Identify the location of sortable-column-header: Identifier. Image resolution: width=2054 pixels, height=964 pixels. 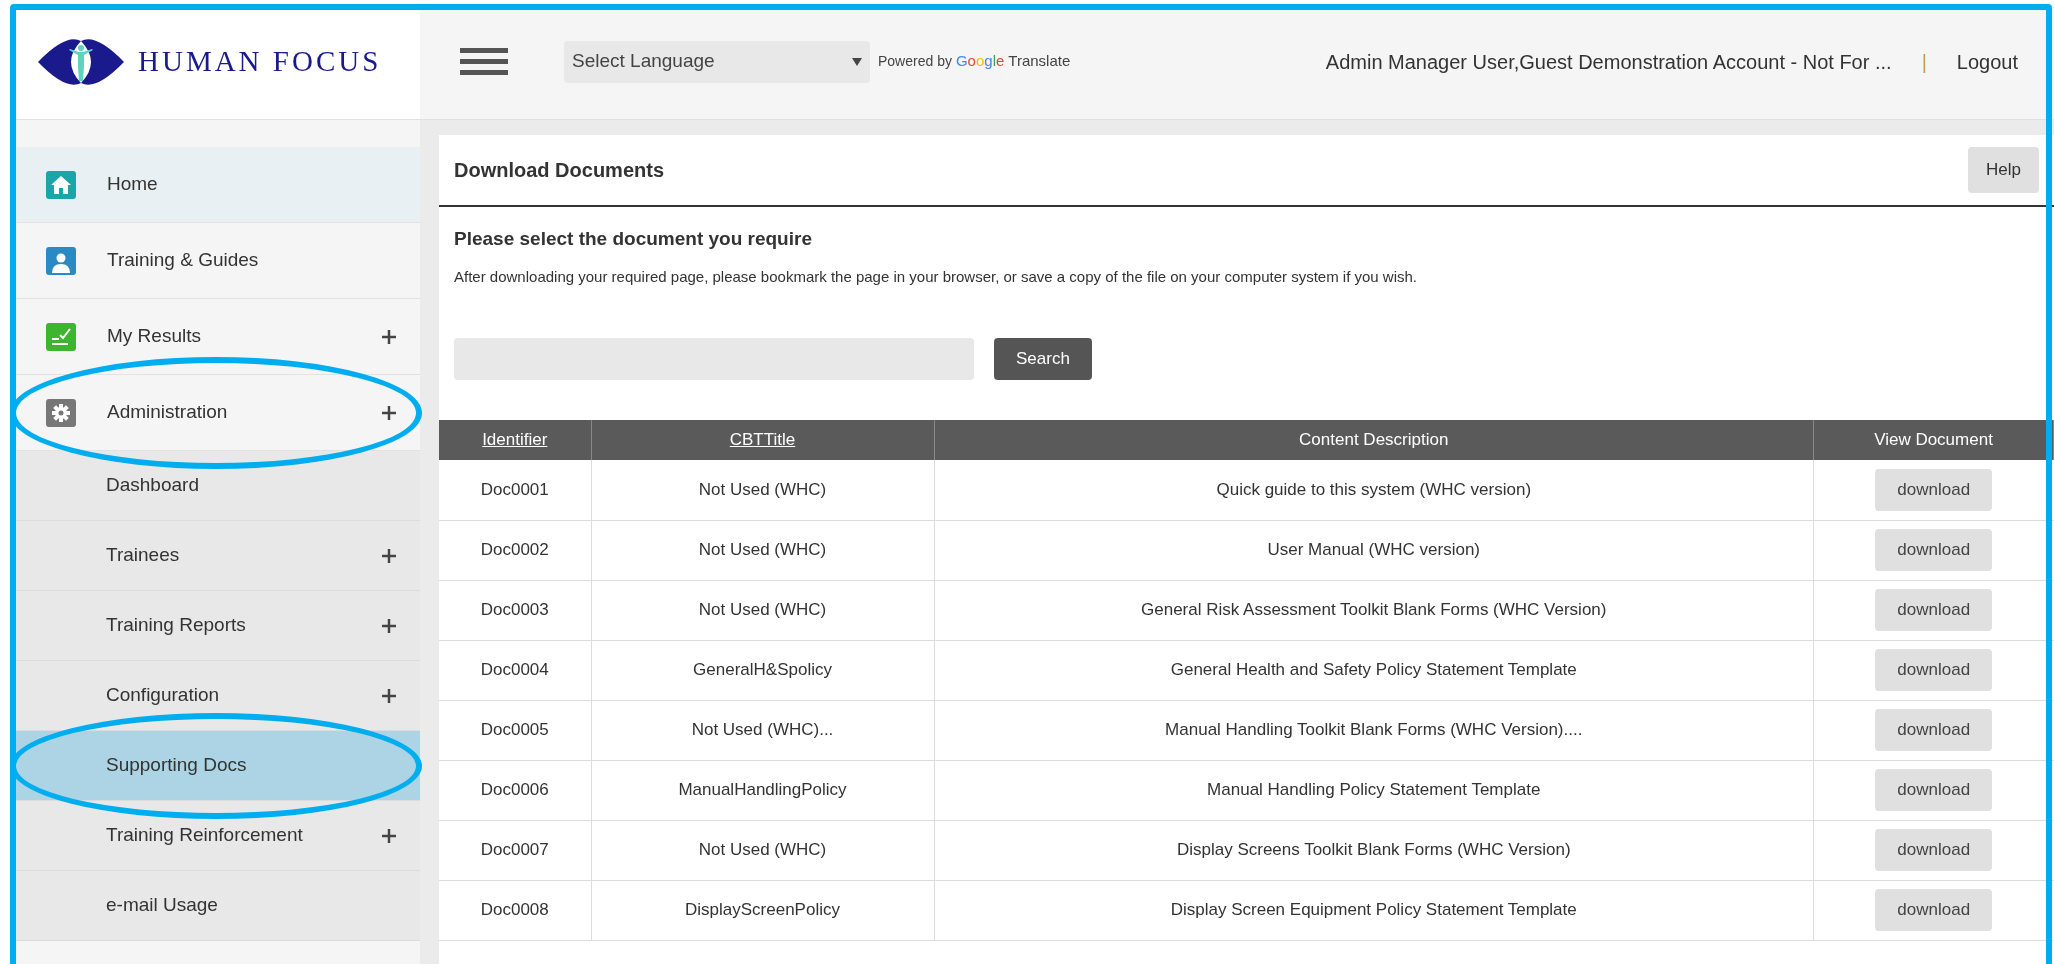
(515, 440).